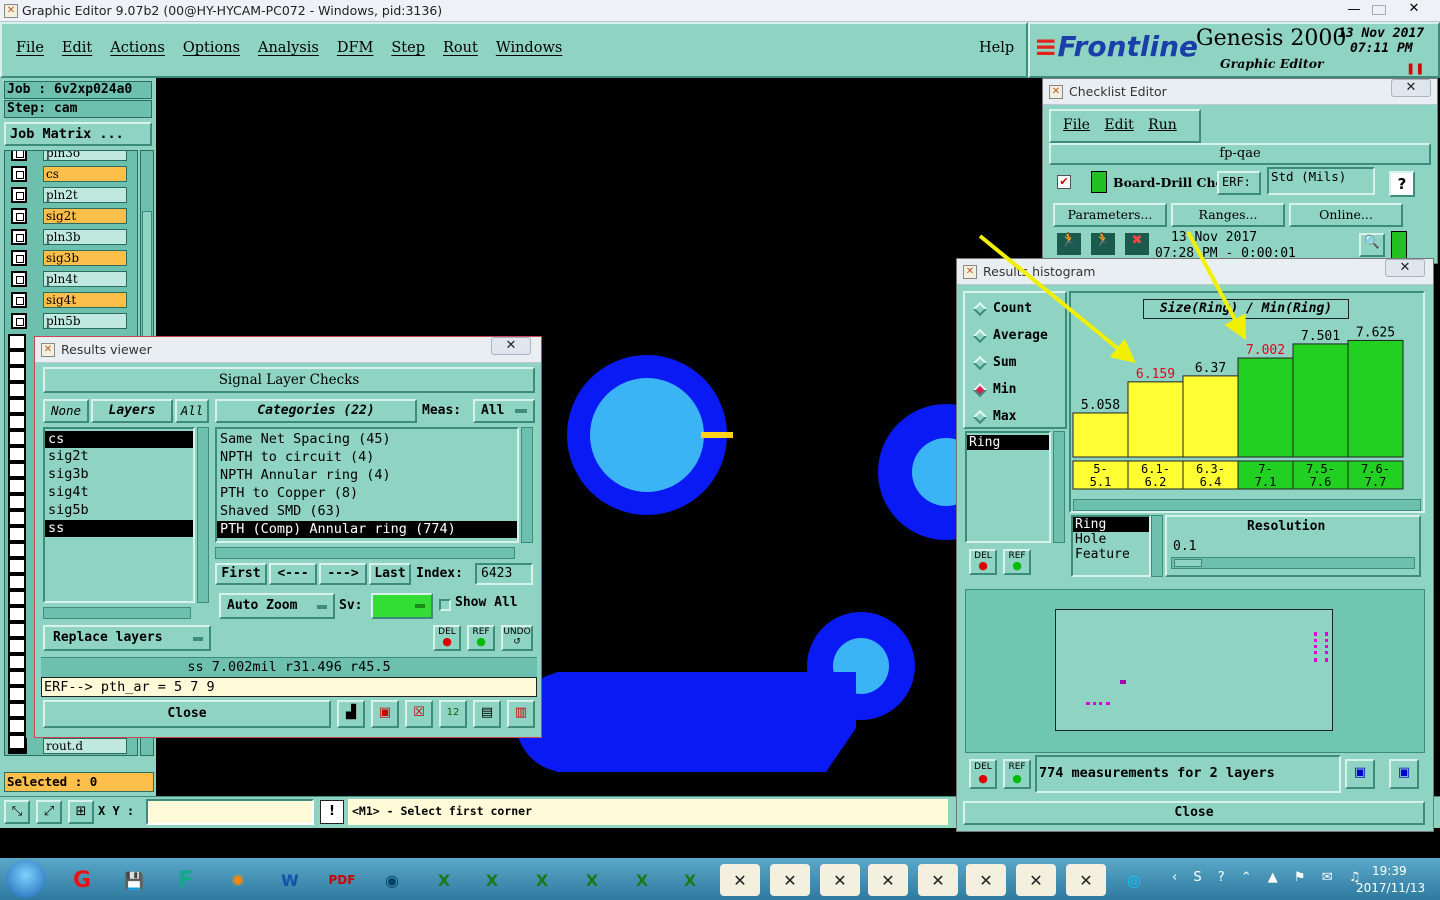 This screenshot has width=1440, height=900. I want to click on clear-icon: ☒, so click(419, 714).